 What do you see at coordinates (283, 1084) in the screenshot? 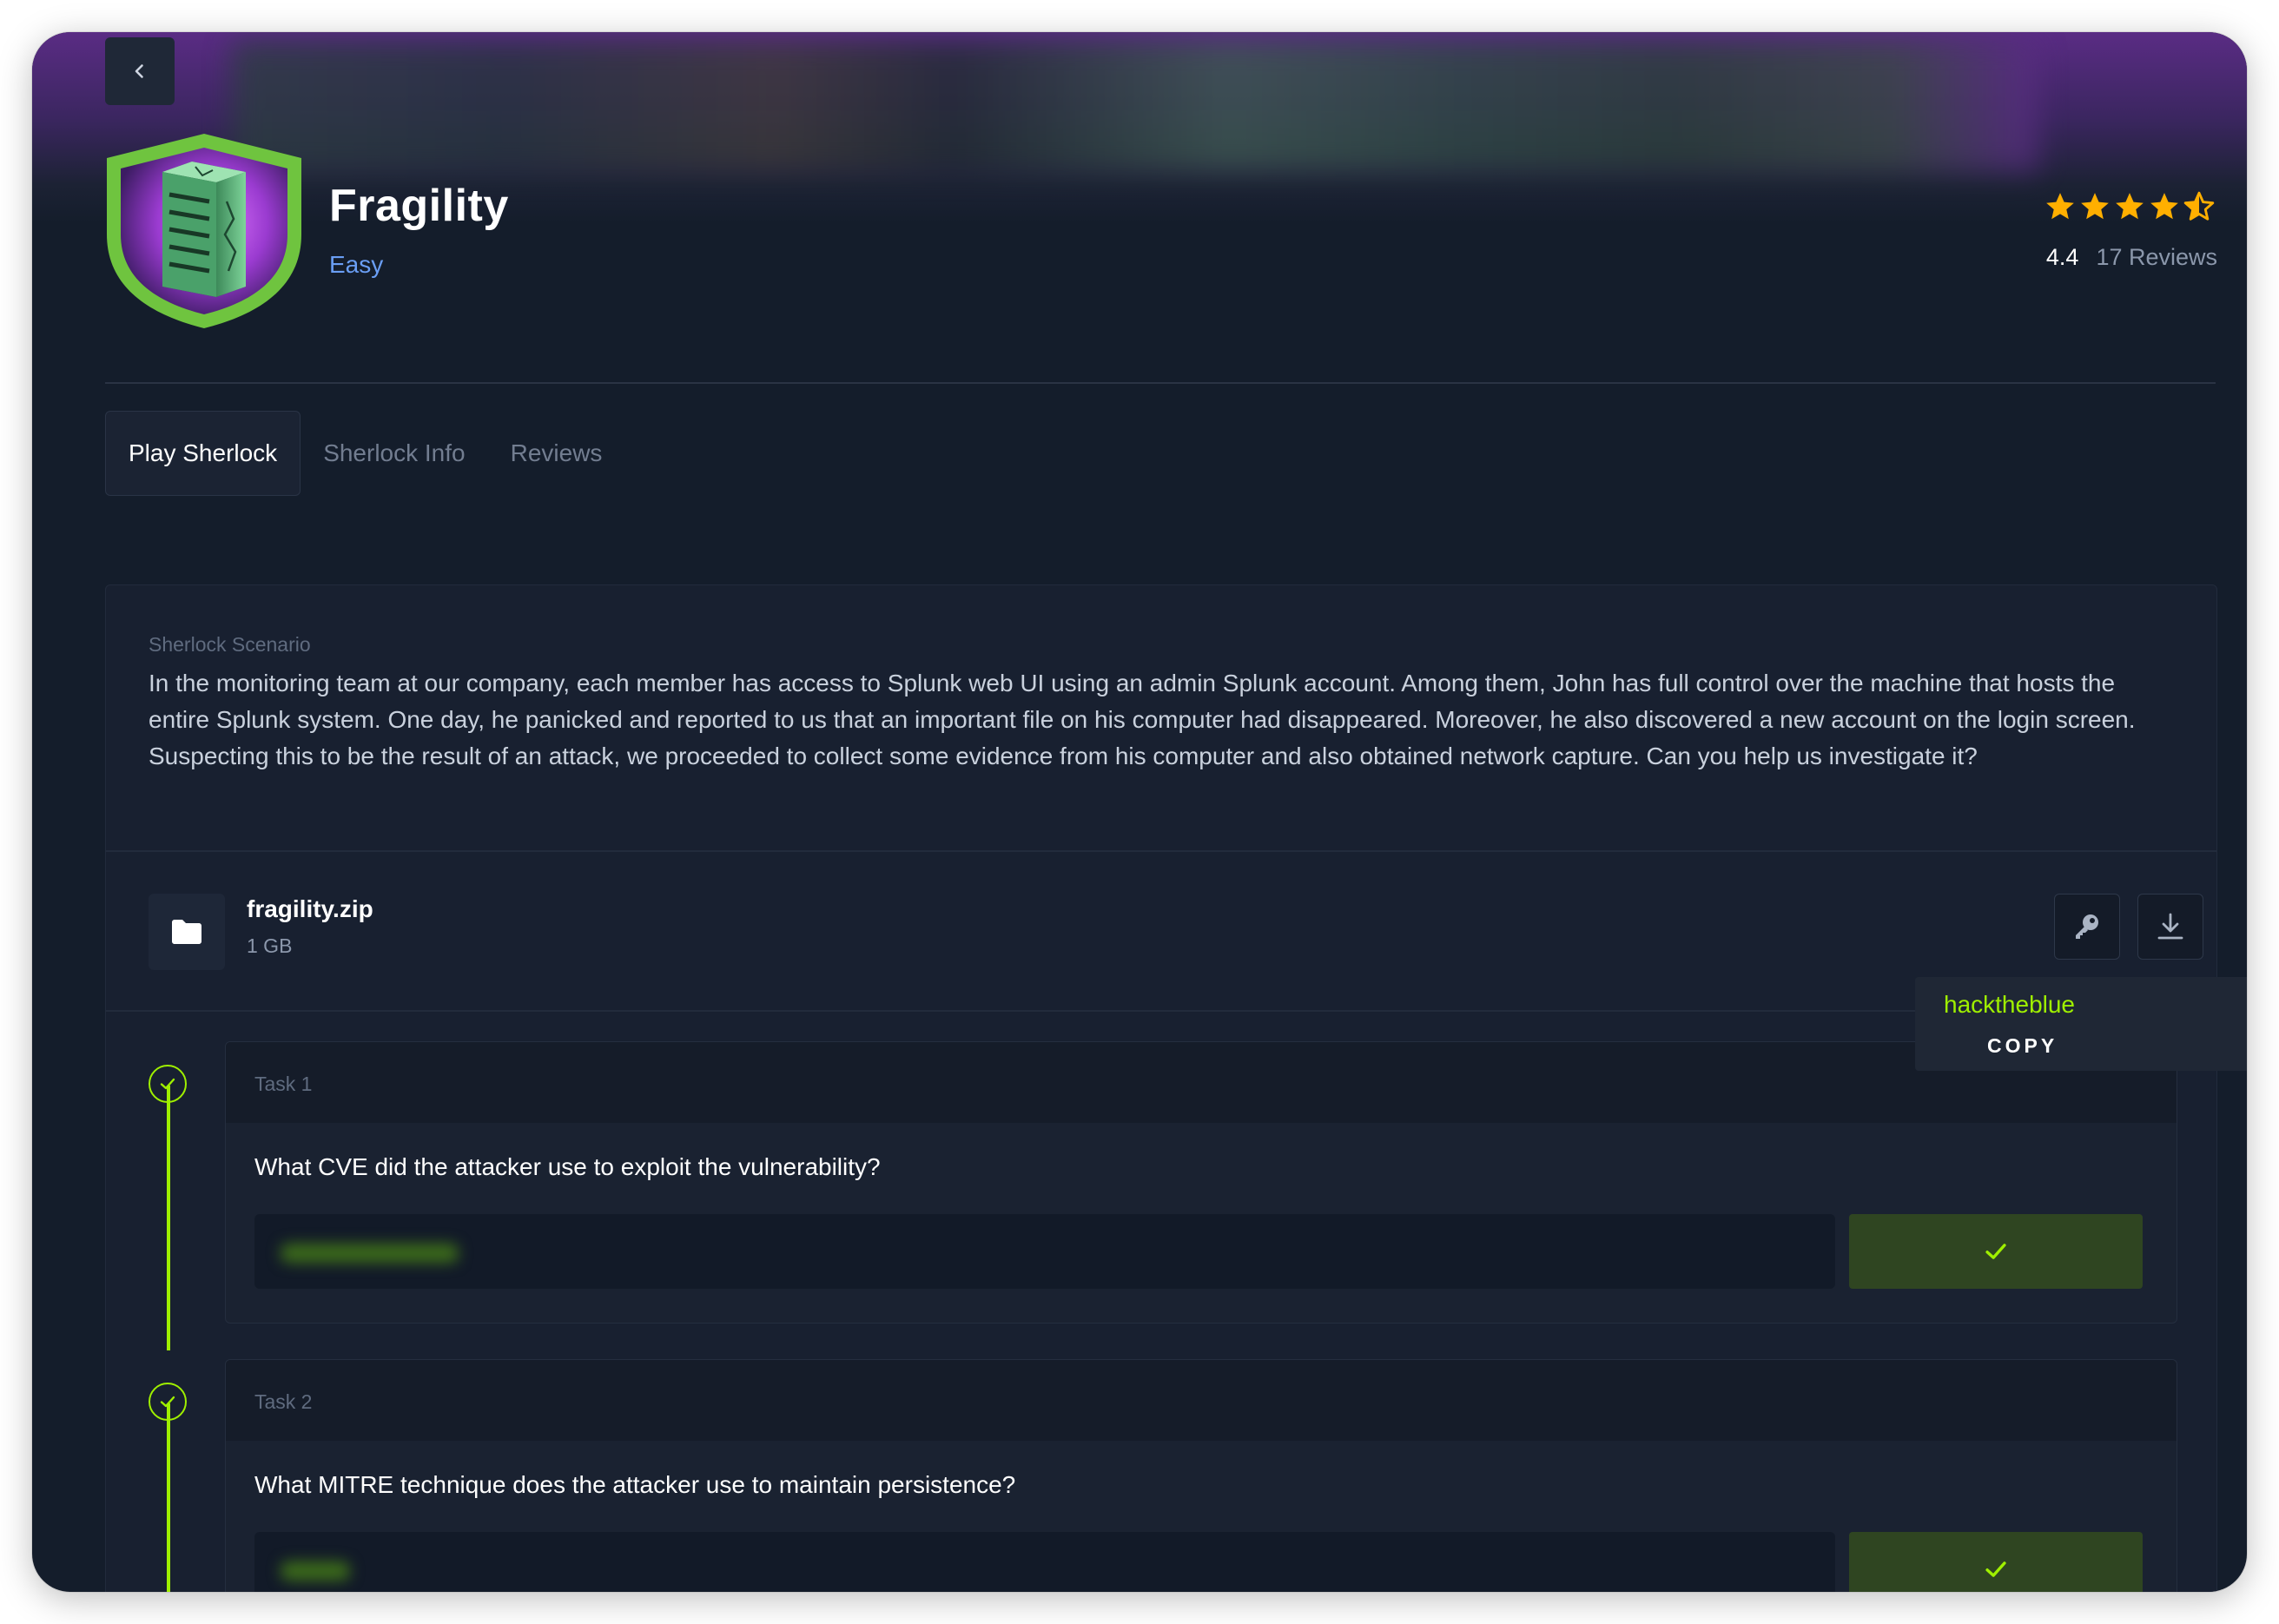
I see `task-label: Task 1` at bounding box center [283, 1084].